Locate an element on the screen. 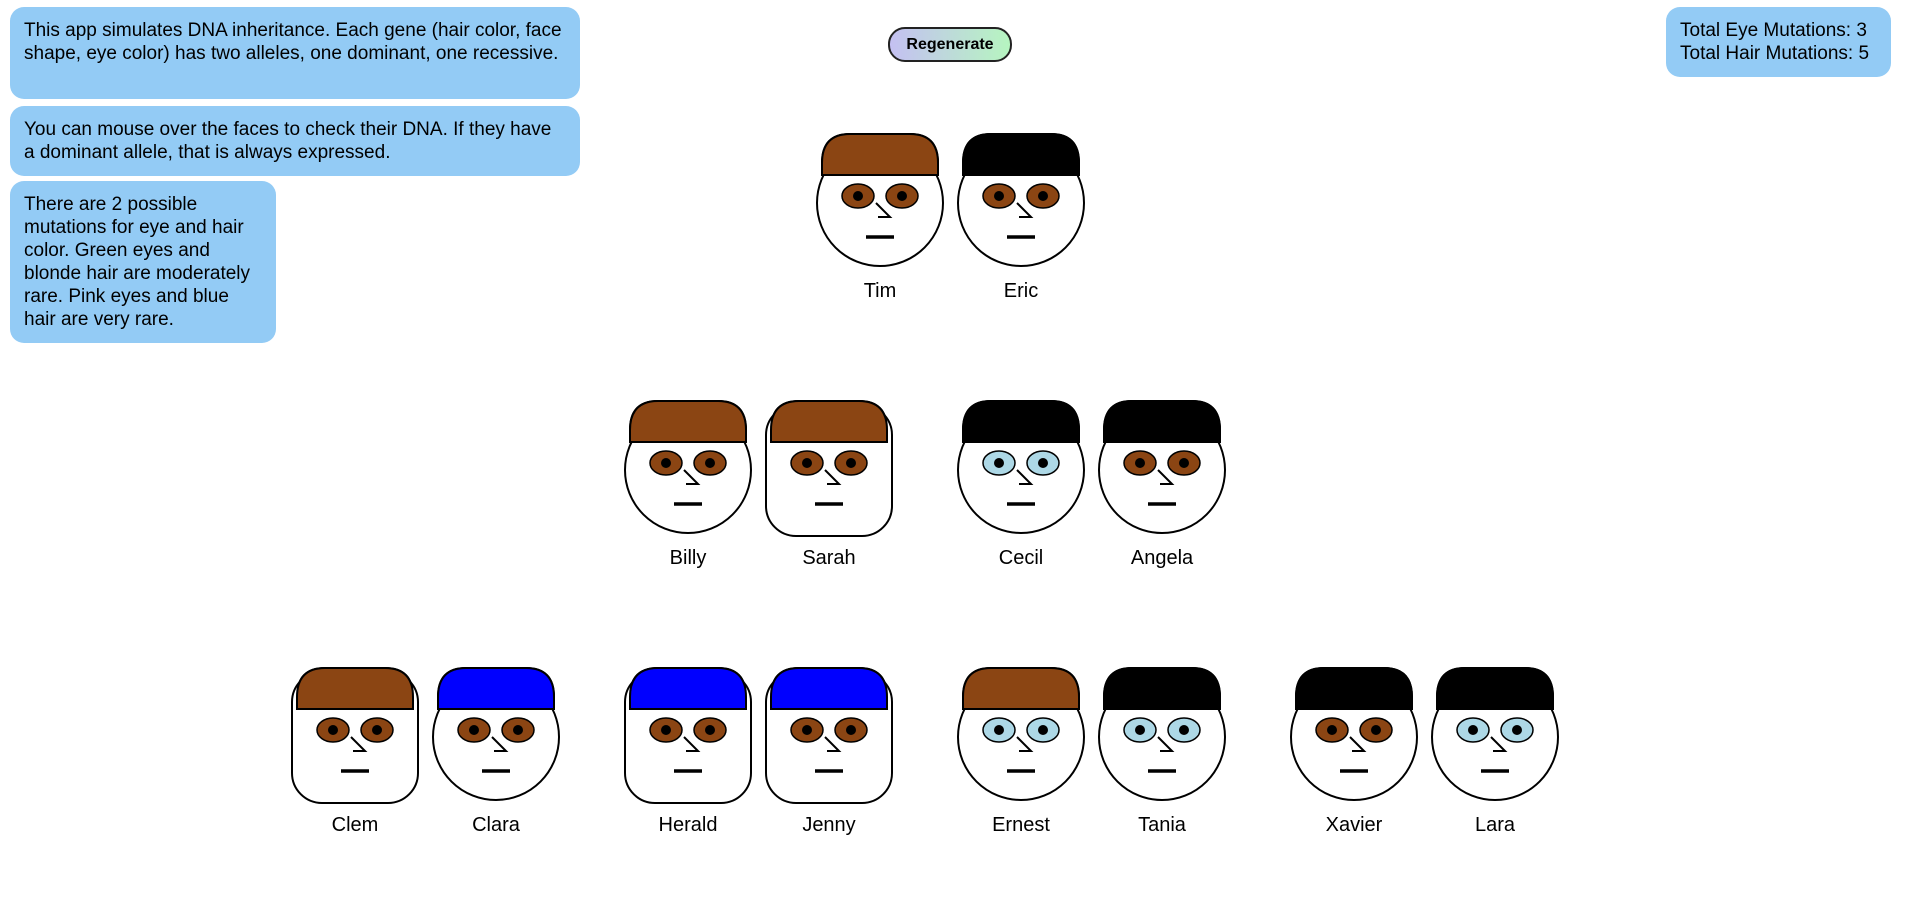  person-name: Sarah is located at coordinates (828, 558).